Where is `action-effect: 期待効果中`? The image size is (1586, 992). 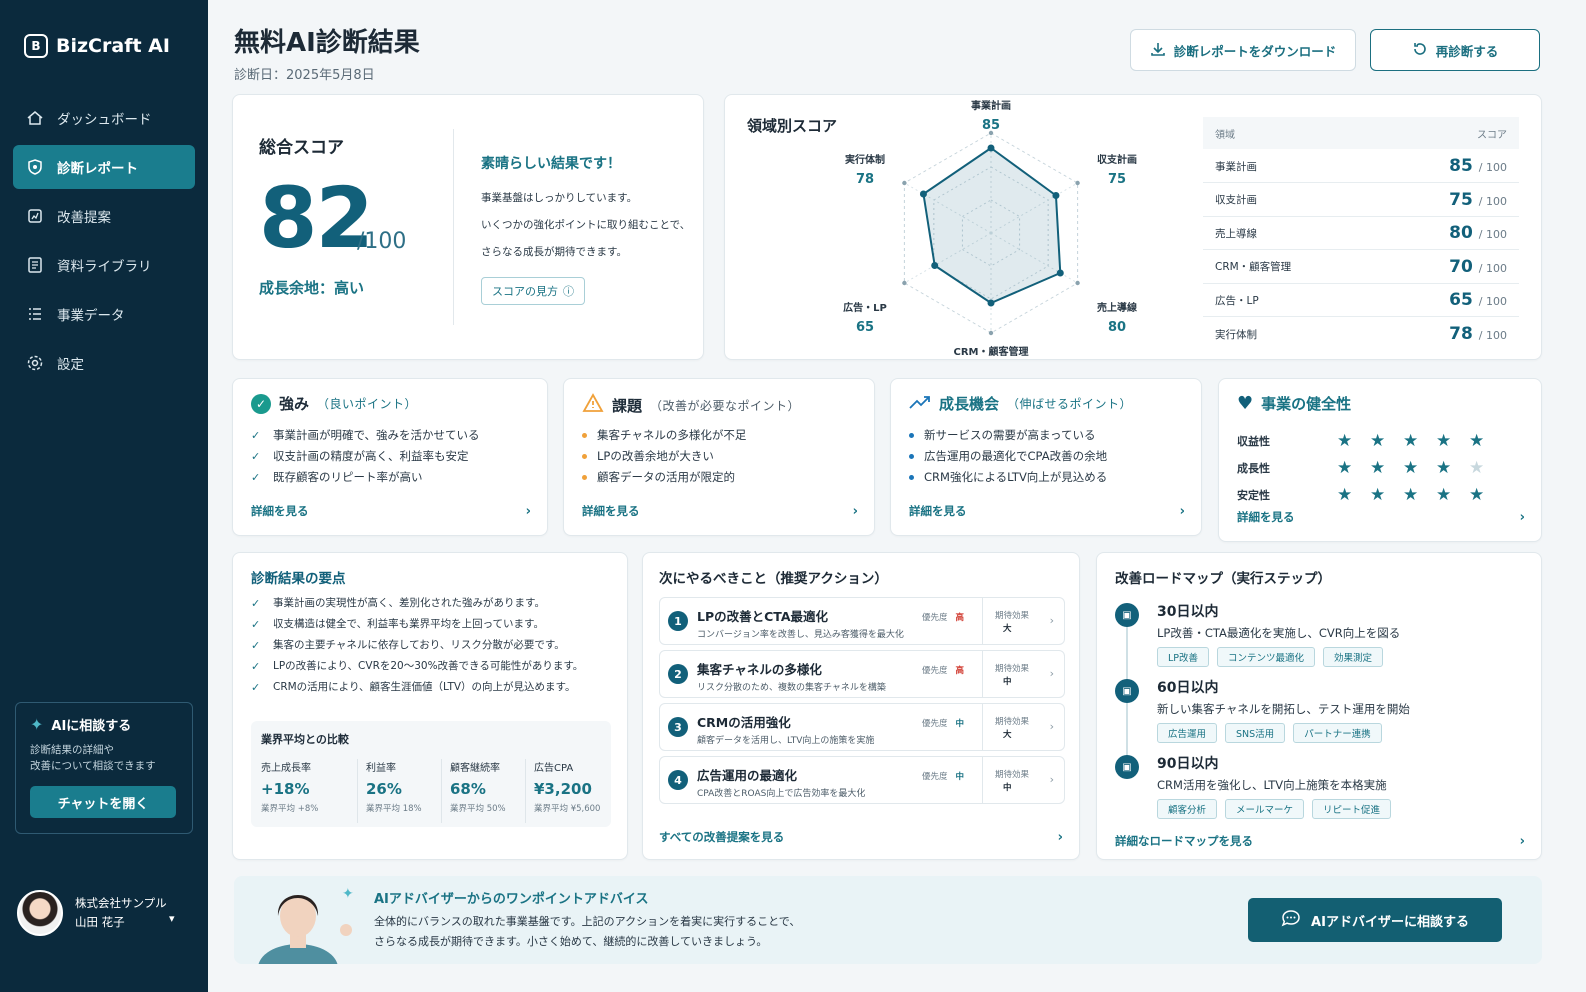 action-effect: 期待効果中 is located at coordinates (1017, 674).